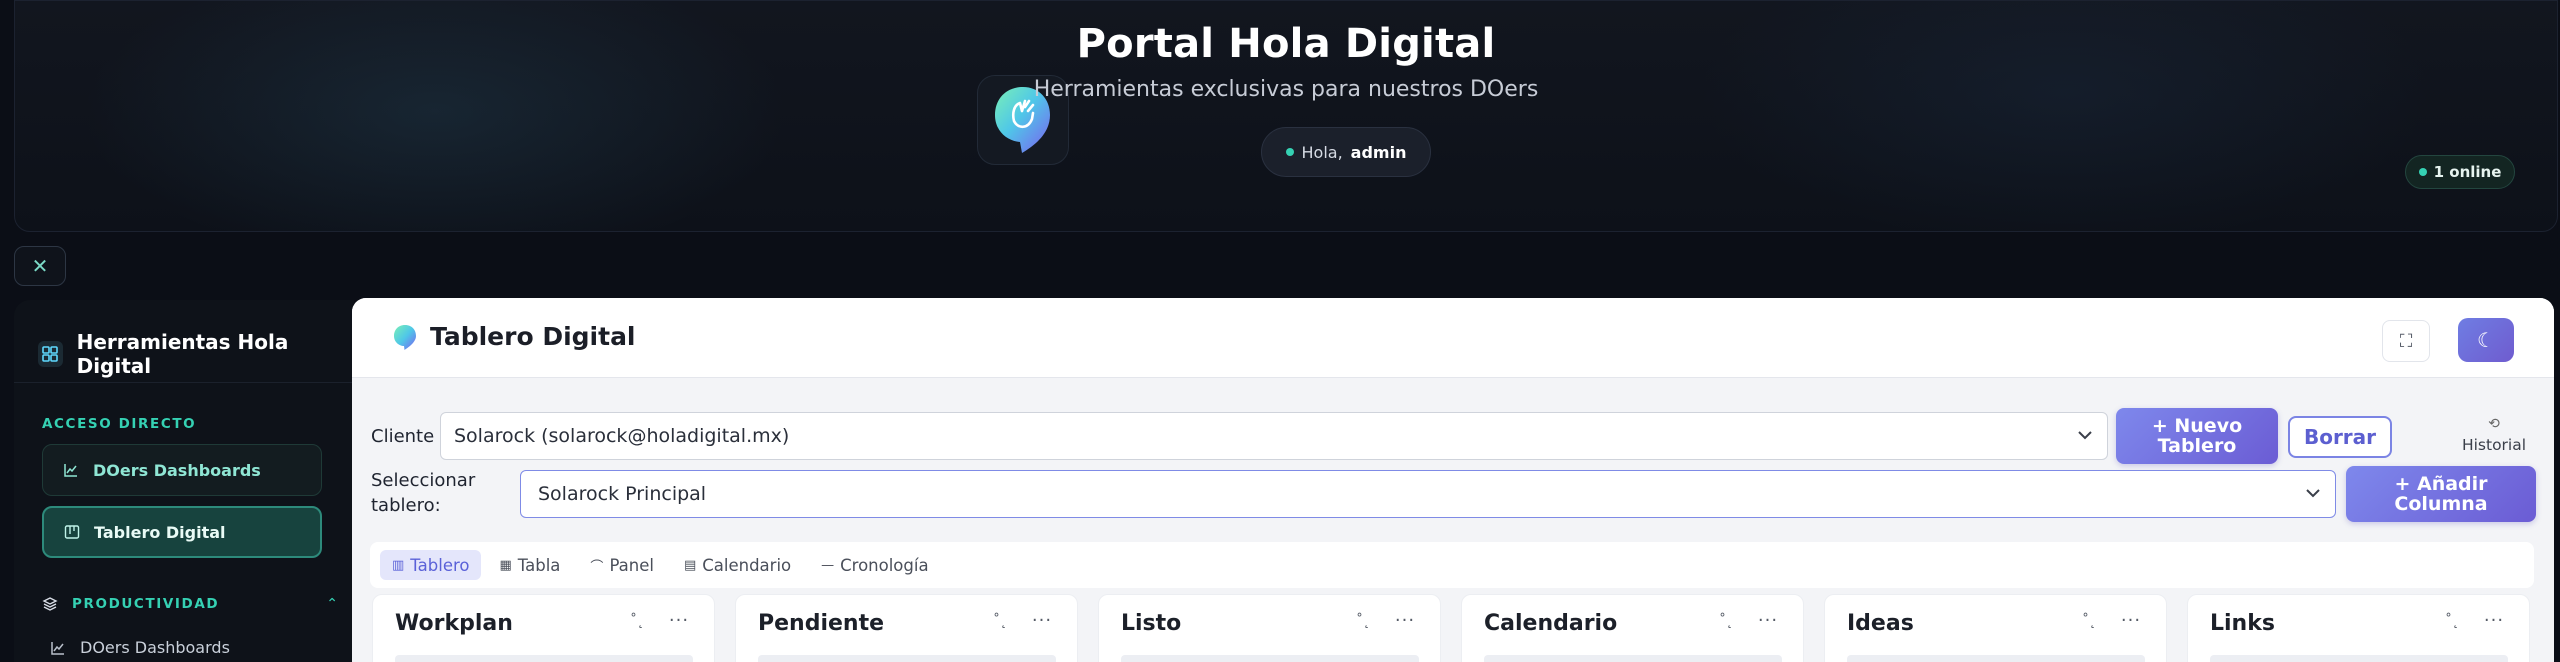 The width and height of the screenshot is (2560, 662). What do you see at coordinates (119, 424) in the screenshot?
I see `section-direct-access: ACCESO DIRECTO` at bounding box center [119, 424].